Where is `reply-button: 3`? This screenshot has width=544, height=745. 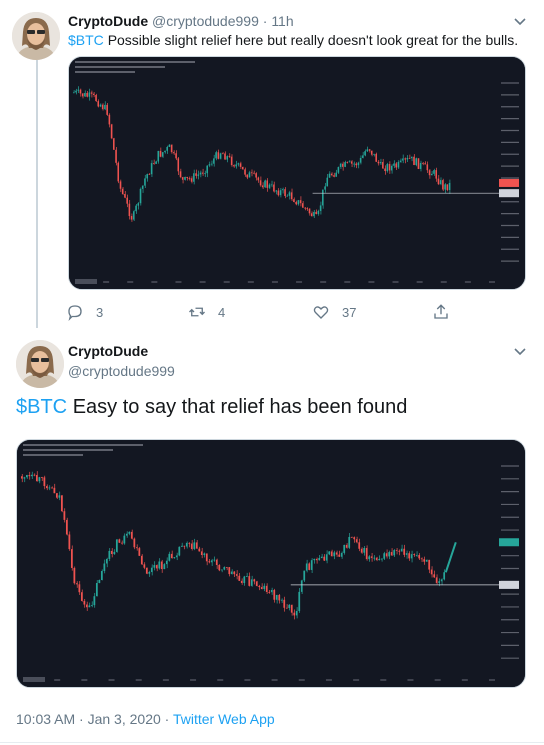
reply-button: 3 is located at coordinates (84, 312).